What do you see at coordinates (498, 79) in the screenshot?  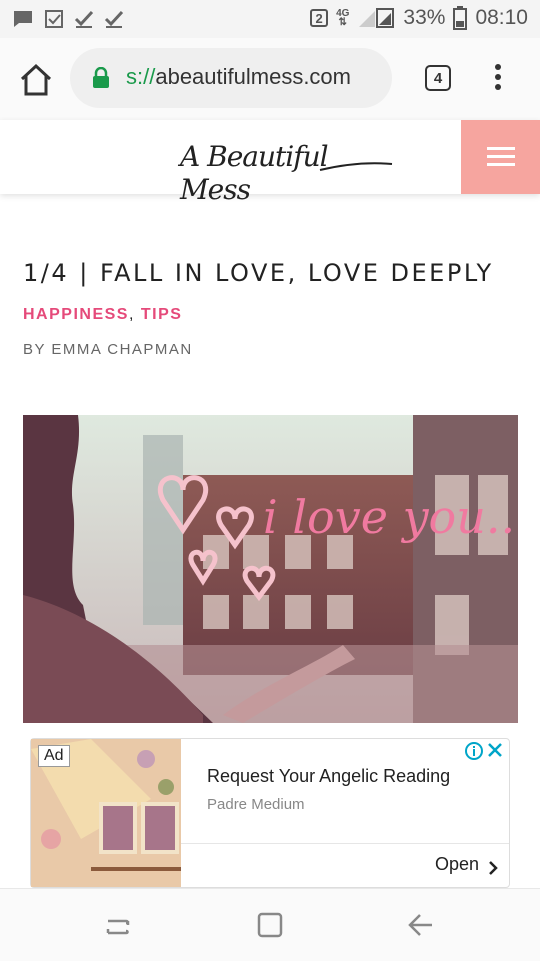 I see `overflow-menu-icon` at bounding box center [498, 79].